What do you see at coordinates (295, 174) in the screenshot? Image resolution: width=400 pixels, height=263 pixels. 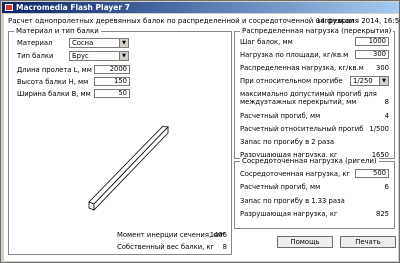 I see `concentrated-load-label: Сосредоточенная нагрузка, кг` at bounding box center [295, 174].